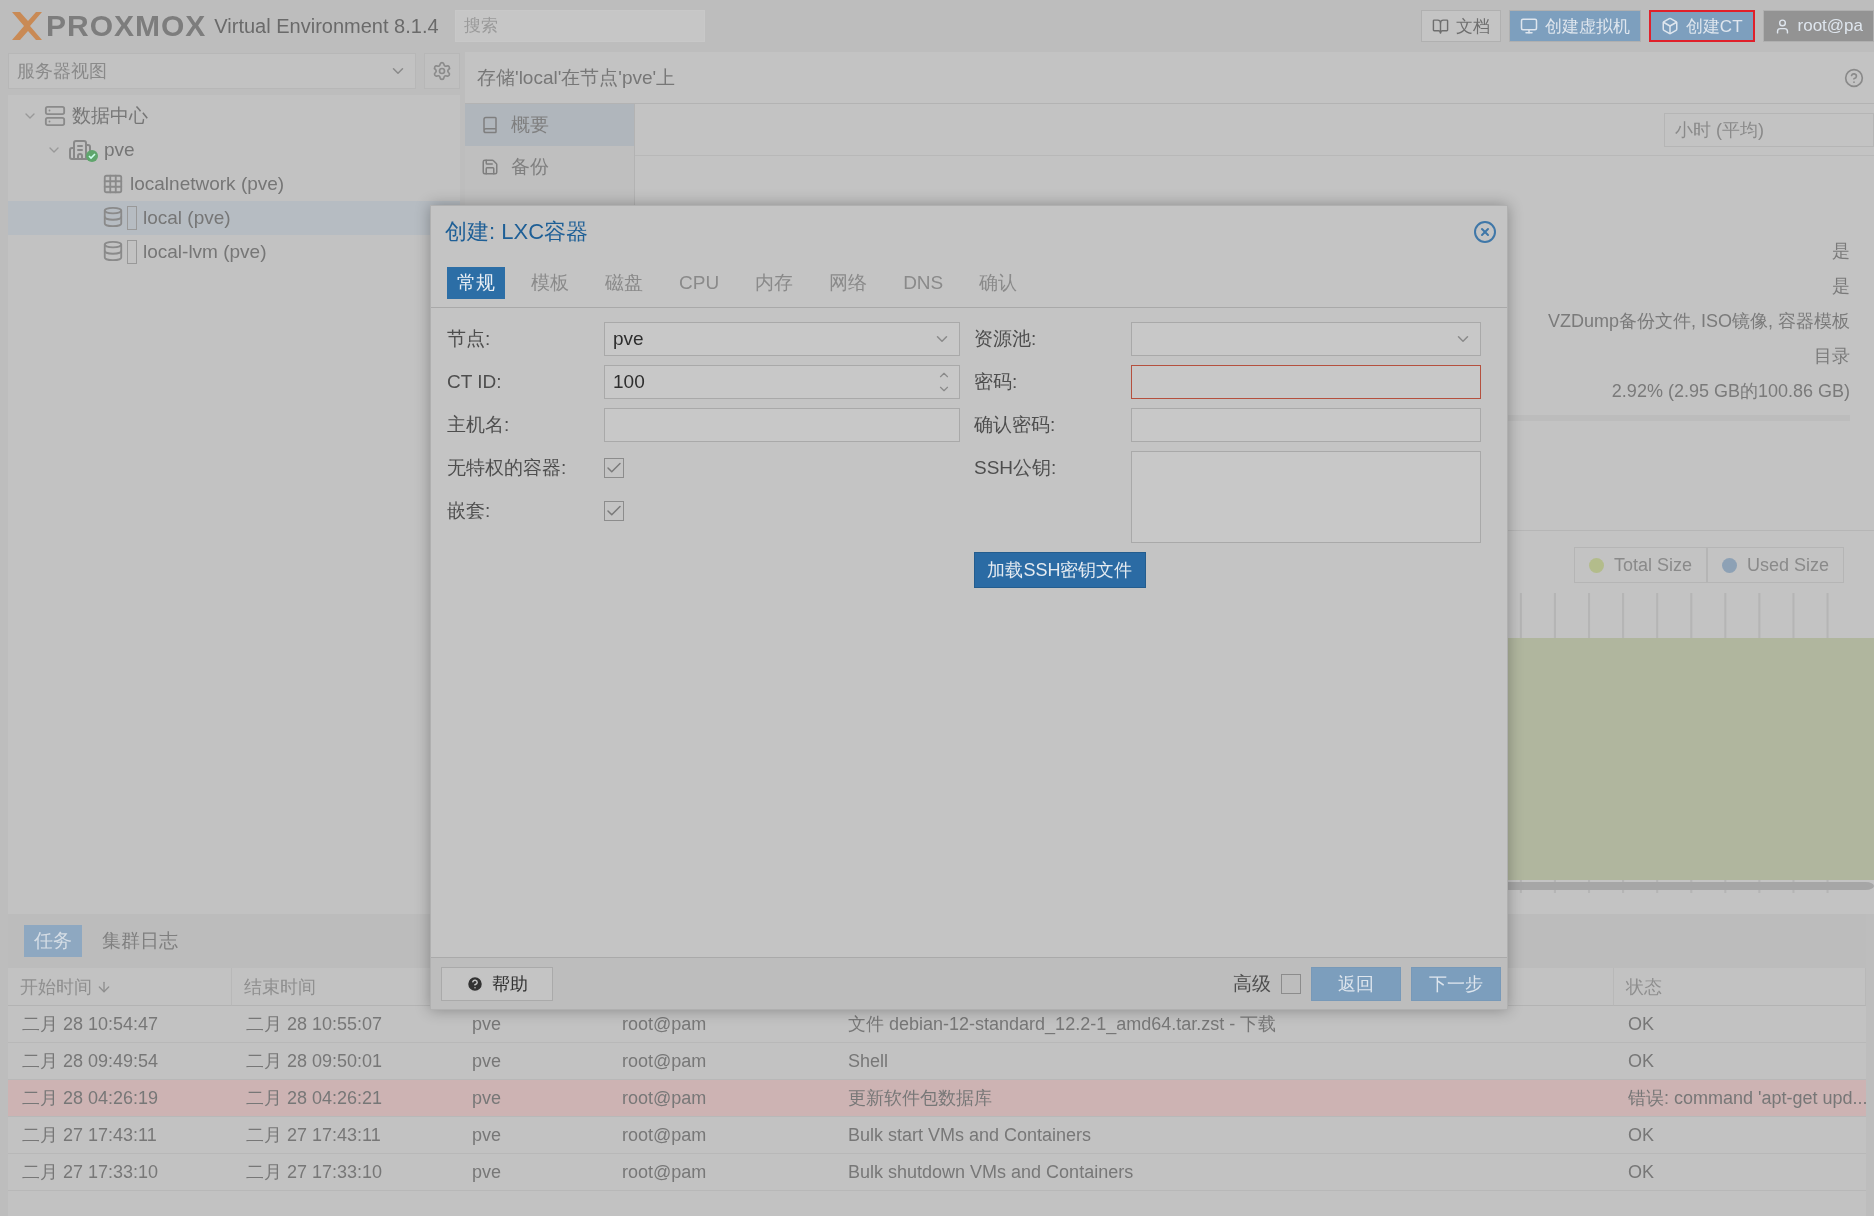 This screenshot has width=1874, height=1216. What do you see at coordinates (996, 382) in the screenshot?
I see `field-label: 密码:` at bounding box center [996, 382].